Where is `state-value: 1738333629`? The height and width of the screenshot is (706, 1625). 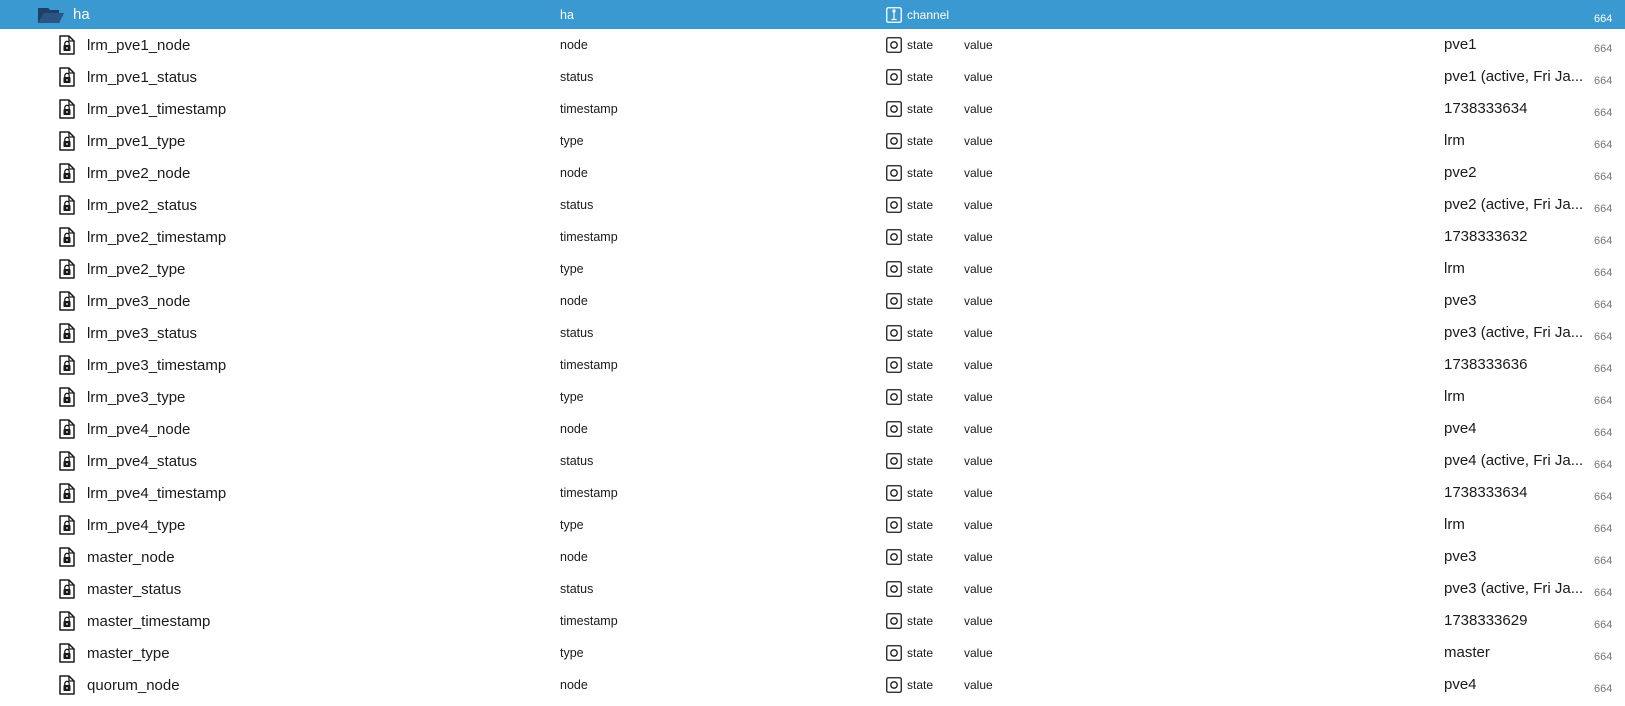 state-value: 1738333629 is located at coordinates (1514, 621).